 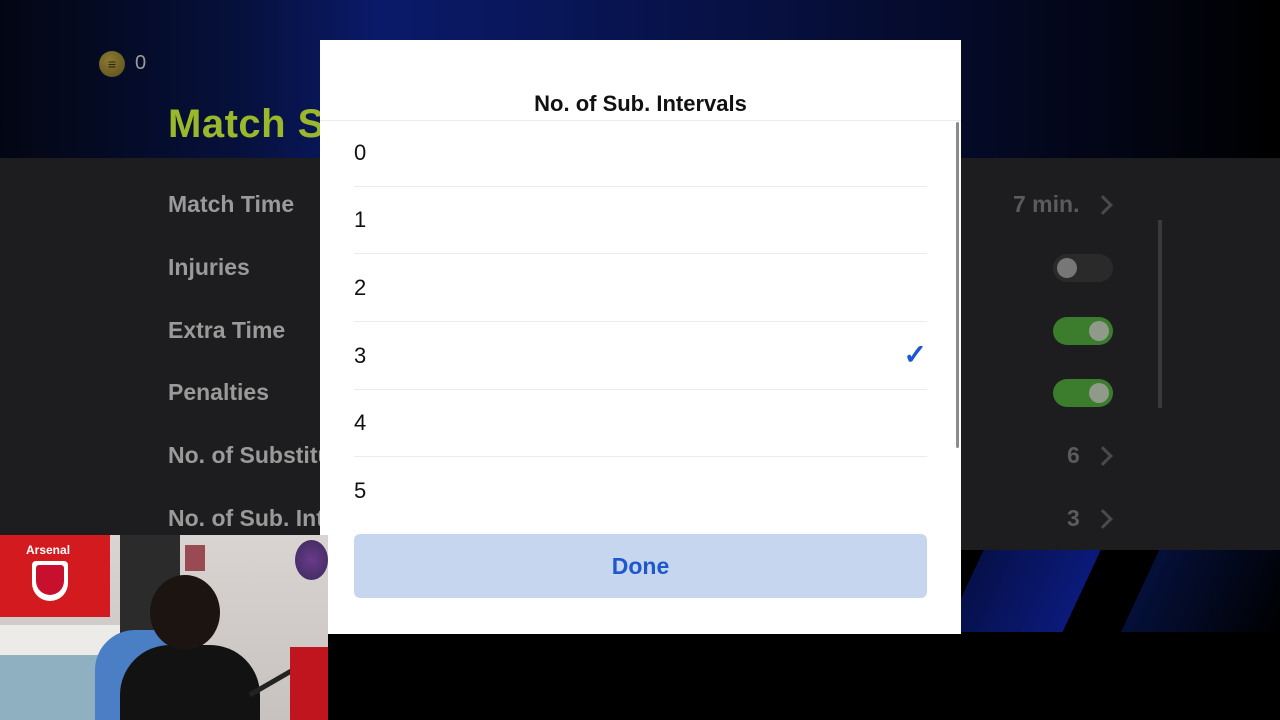 I want to click on flag-text: Arsenal, so click(x=48, y=550).